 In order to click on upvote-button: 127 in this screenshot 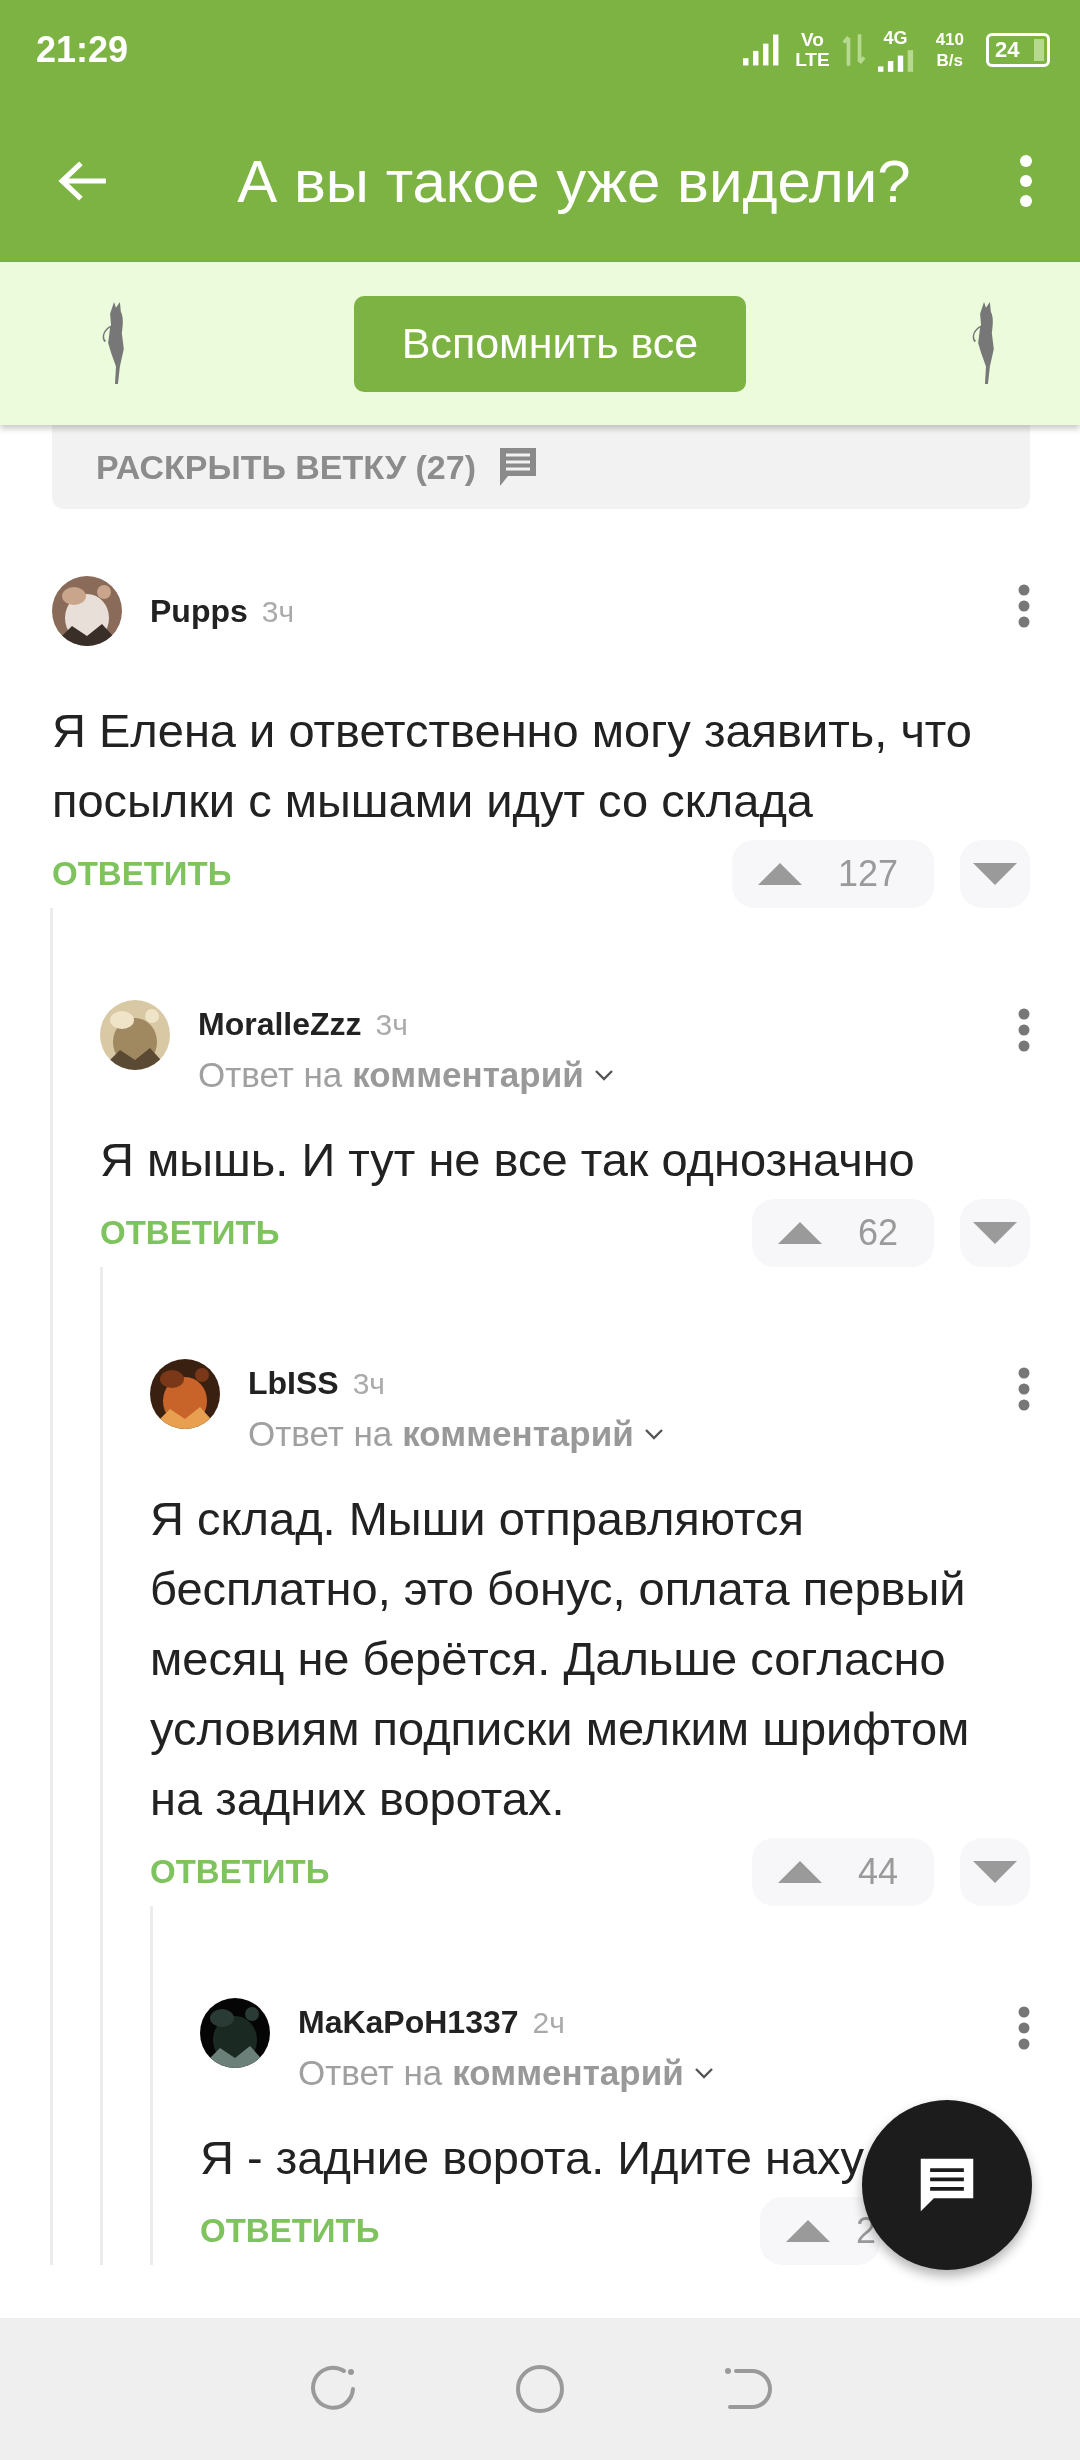, I will do `click(832, 874)`.